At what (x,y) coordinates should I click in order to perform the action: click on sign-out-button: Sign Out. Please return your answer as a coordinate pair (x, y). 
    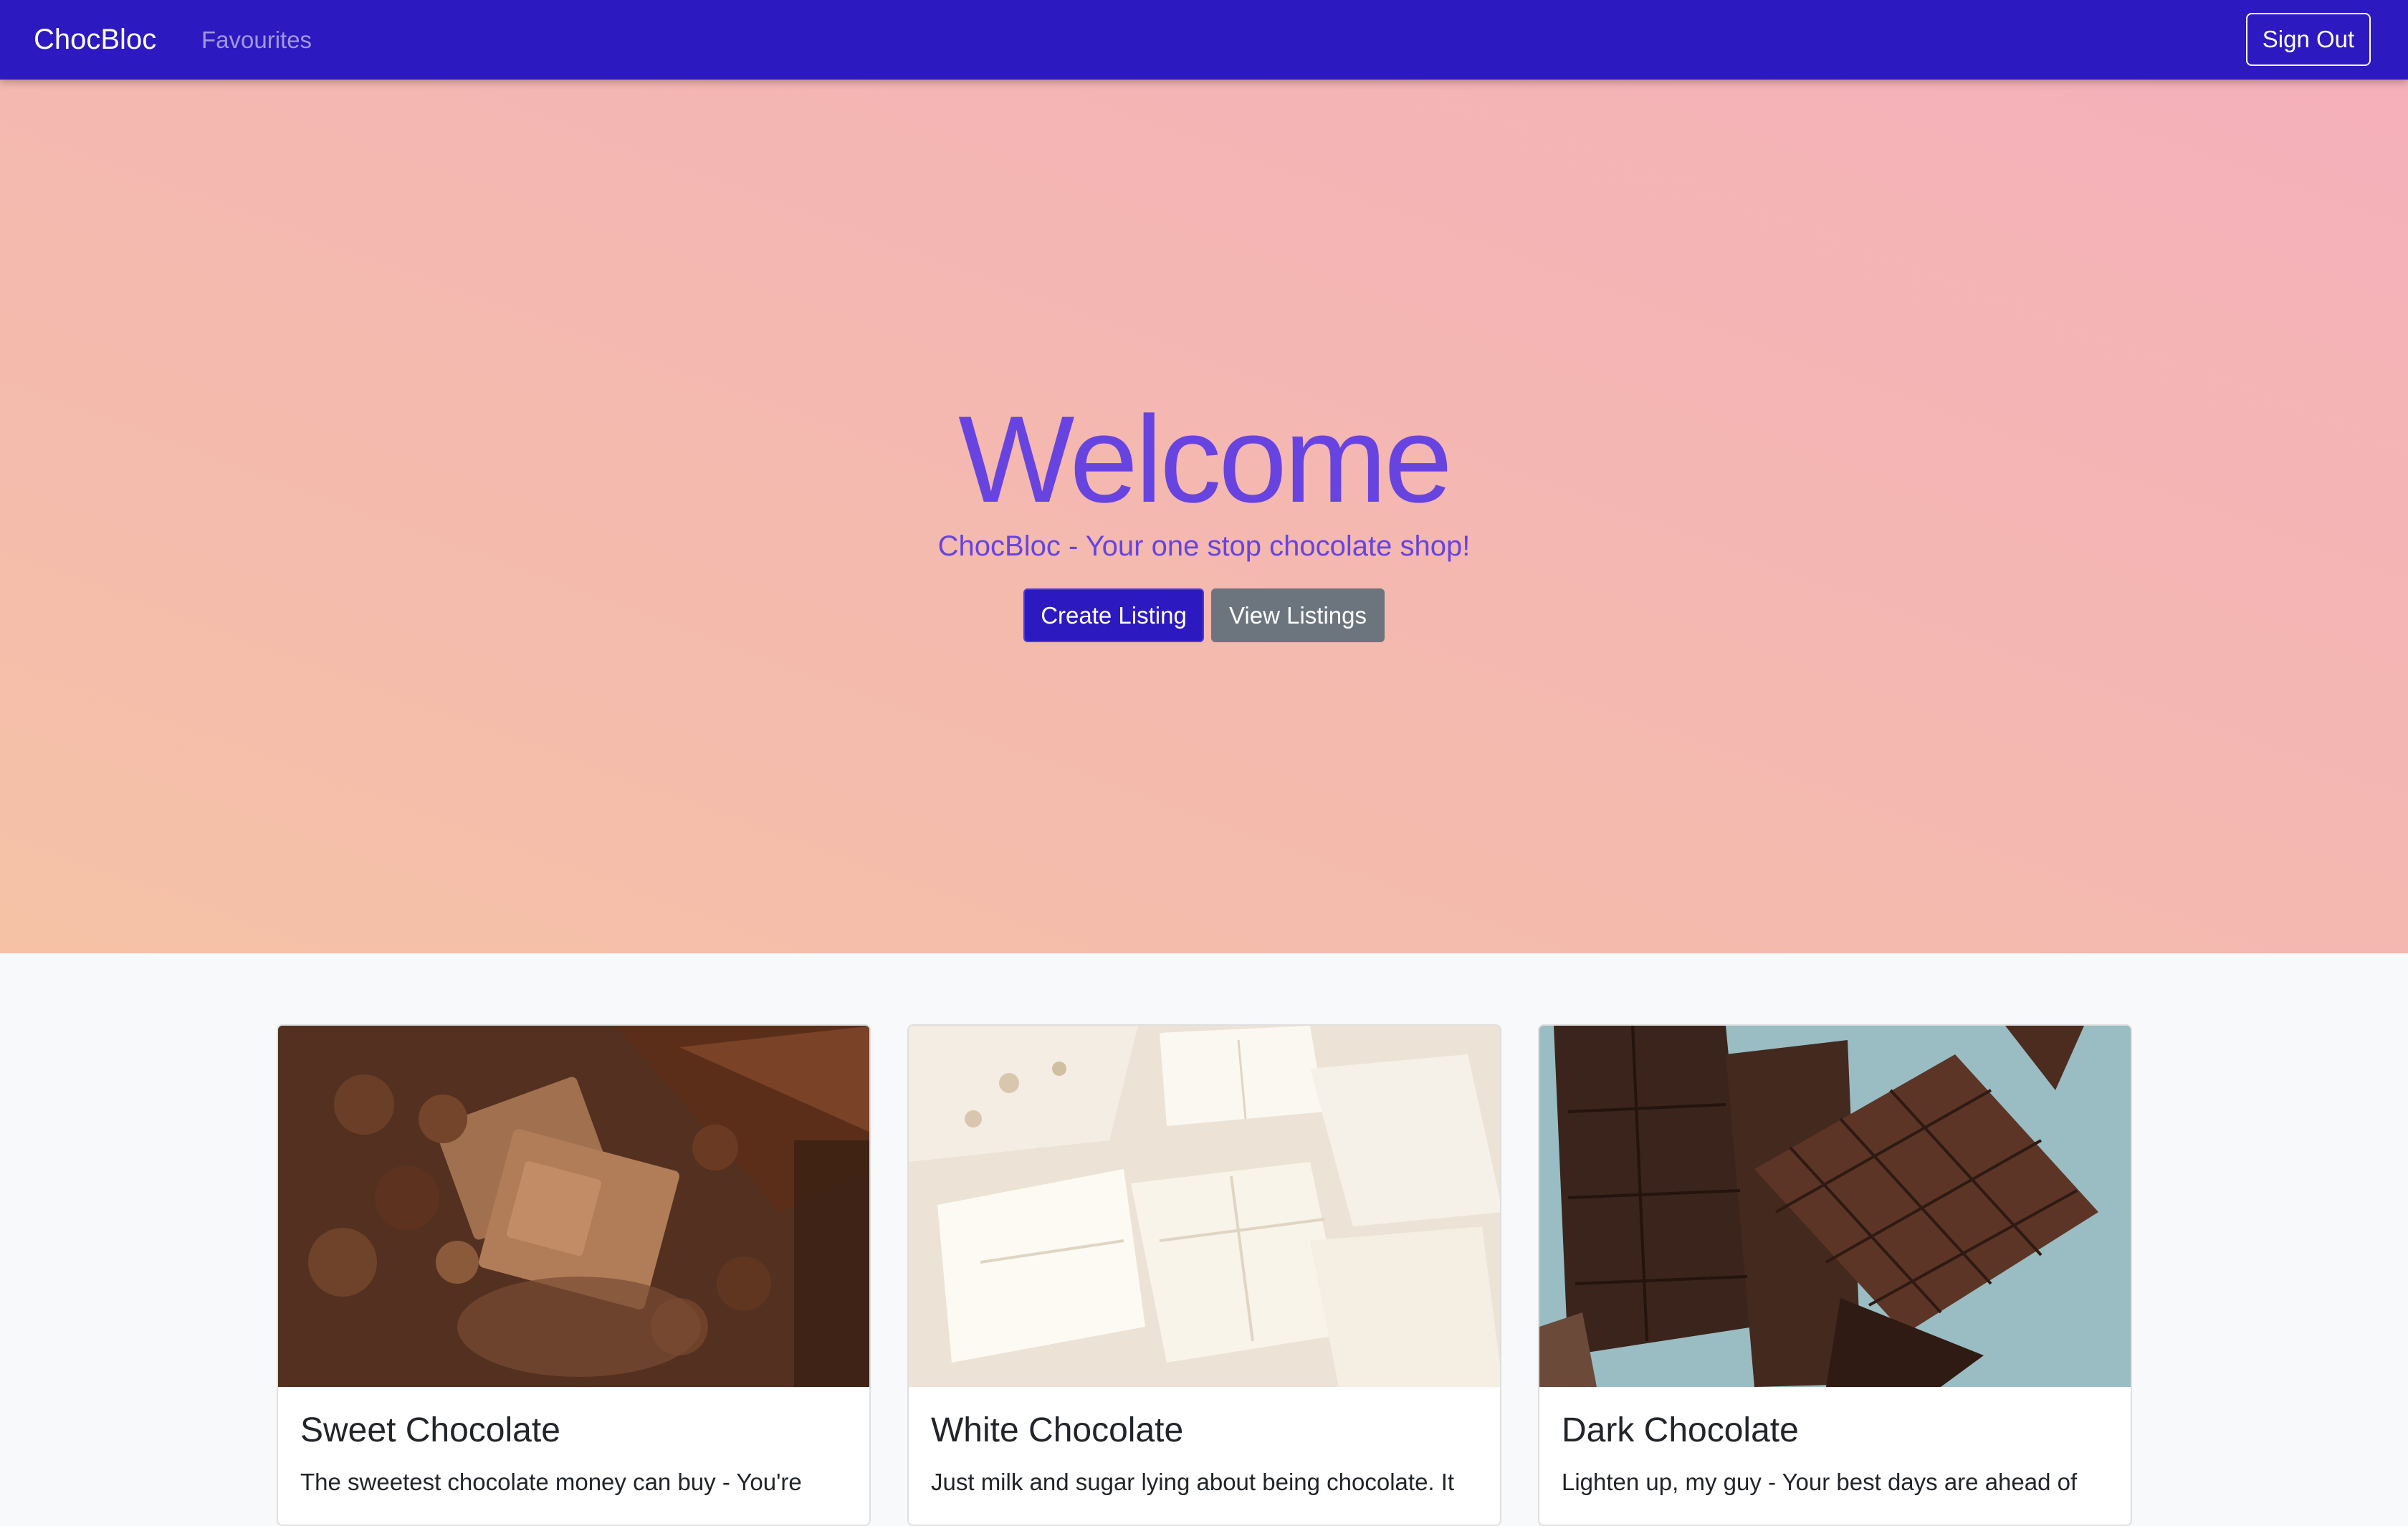
    Looking at the image, I should click on (2308, 40).